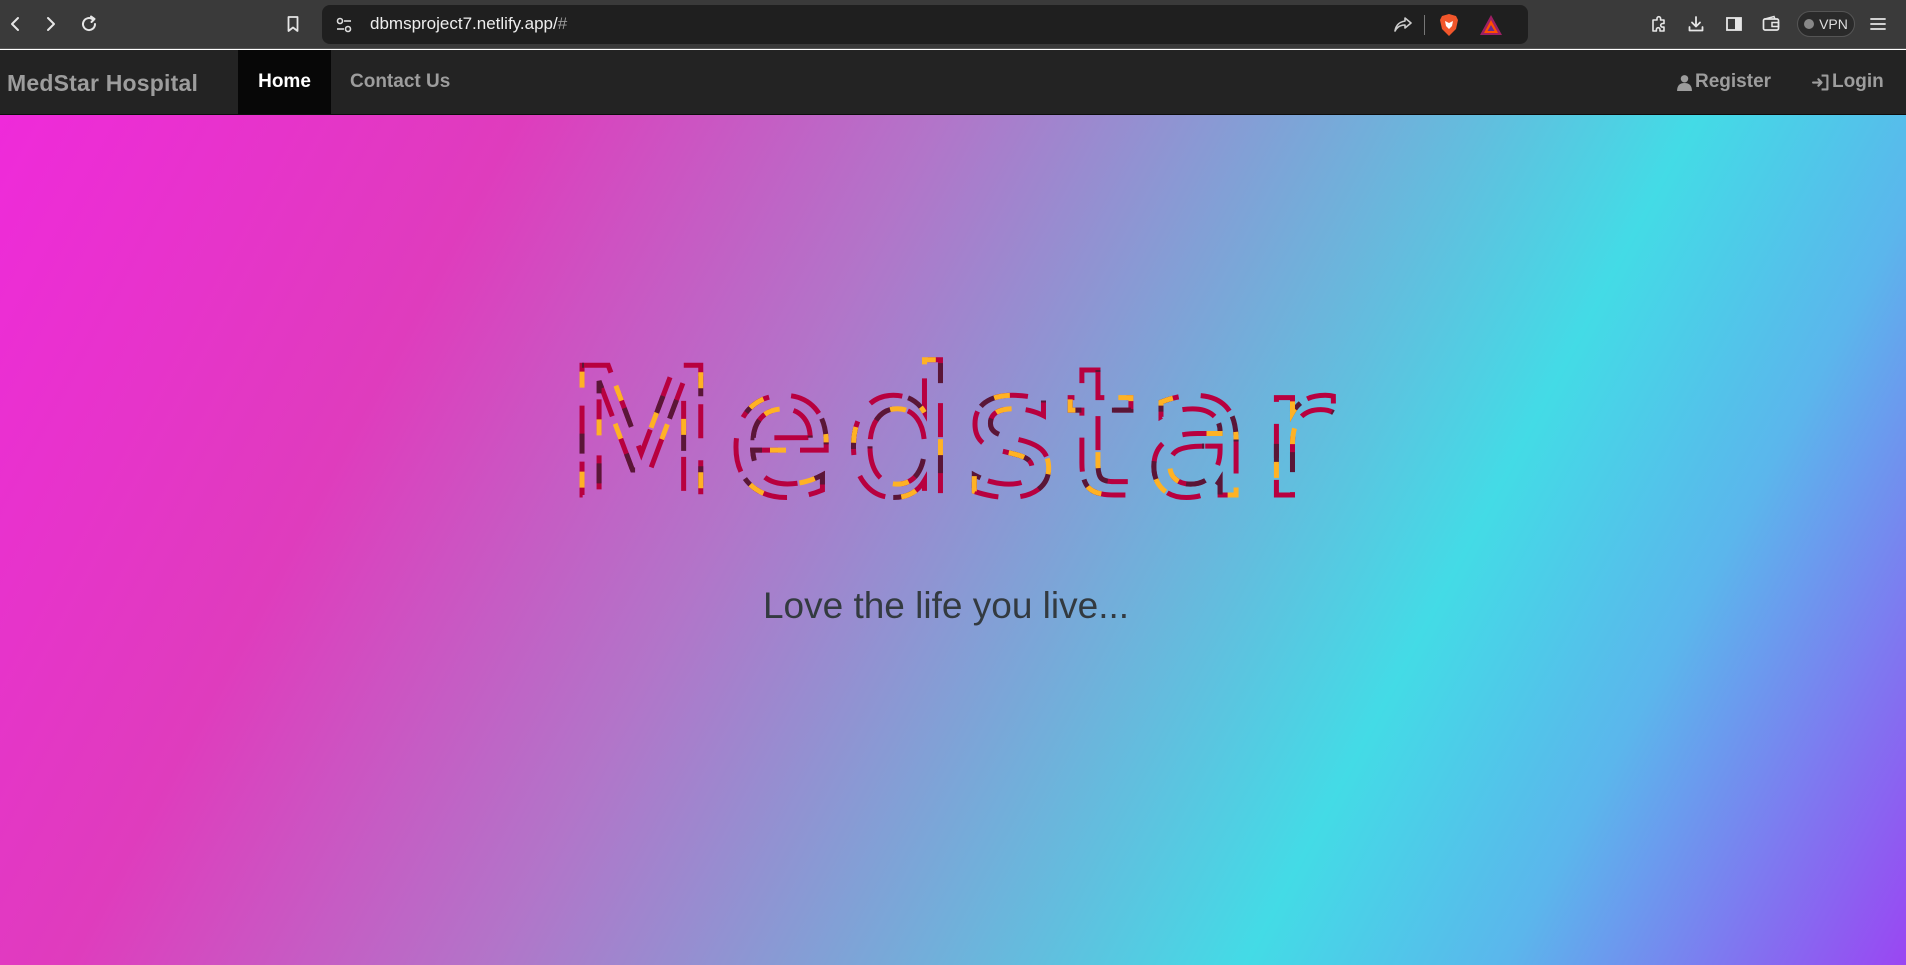 The width and height of the screenshot is (1906, 965). I want to click on extensions-icon, so click(1658, 23).